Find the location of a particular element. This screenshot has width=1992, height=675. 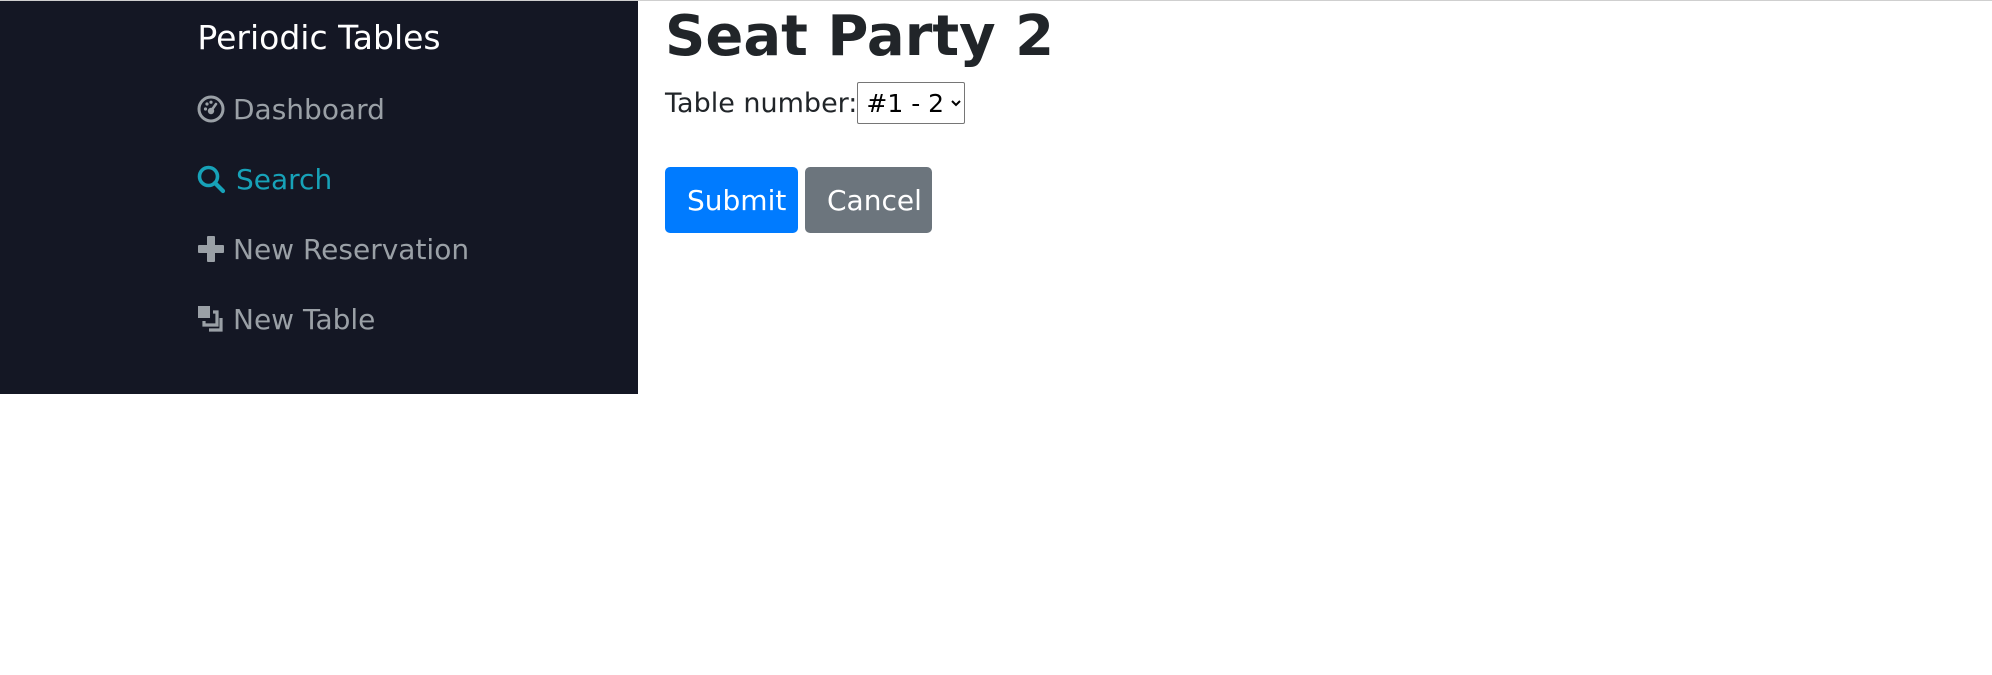

table-select-row: Table number: #1 - 2 is located at coordinates (815, 103).